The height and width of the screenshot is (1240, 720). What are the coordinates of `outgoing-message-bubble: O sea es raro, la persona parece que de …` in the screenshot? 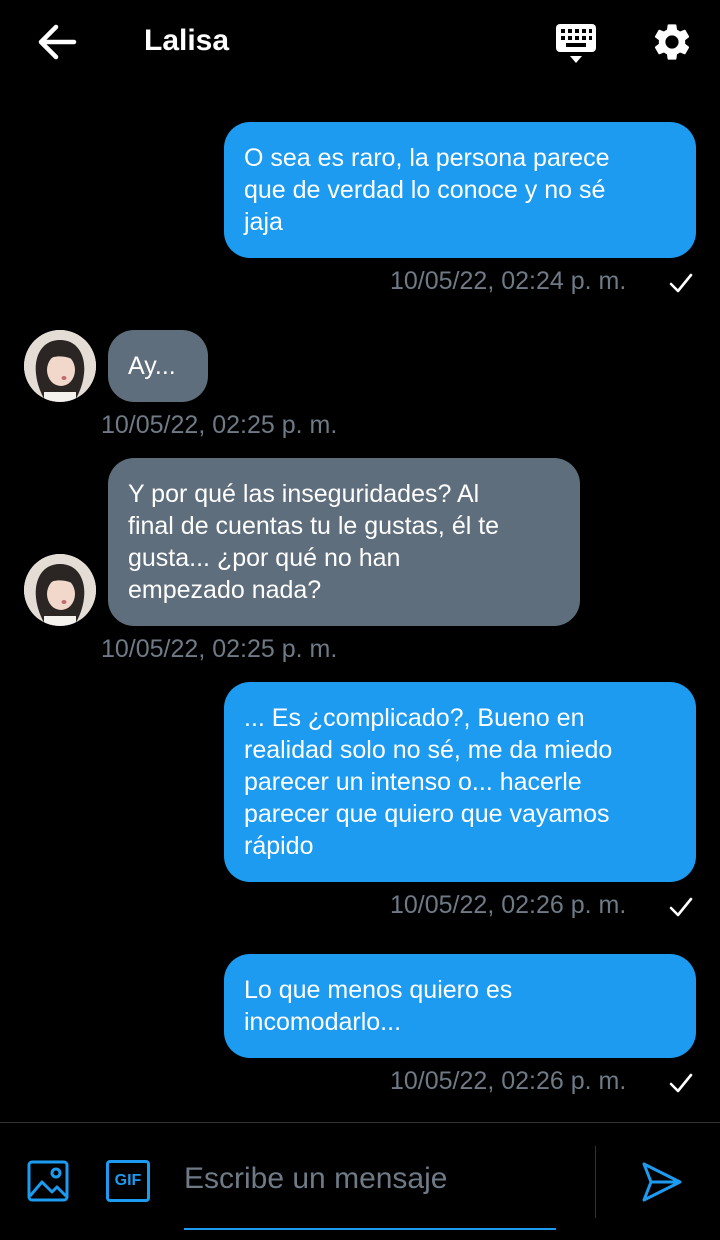 It's located at (460, 190).